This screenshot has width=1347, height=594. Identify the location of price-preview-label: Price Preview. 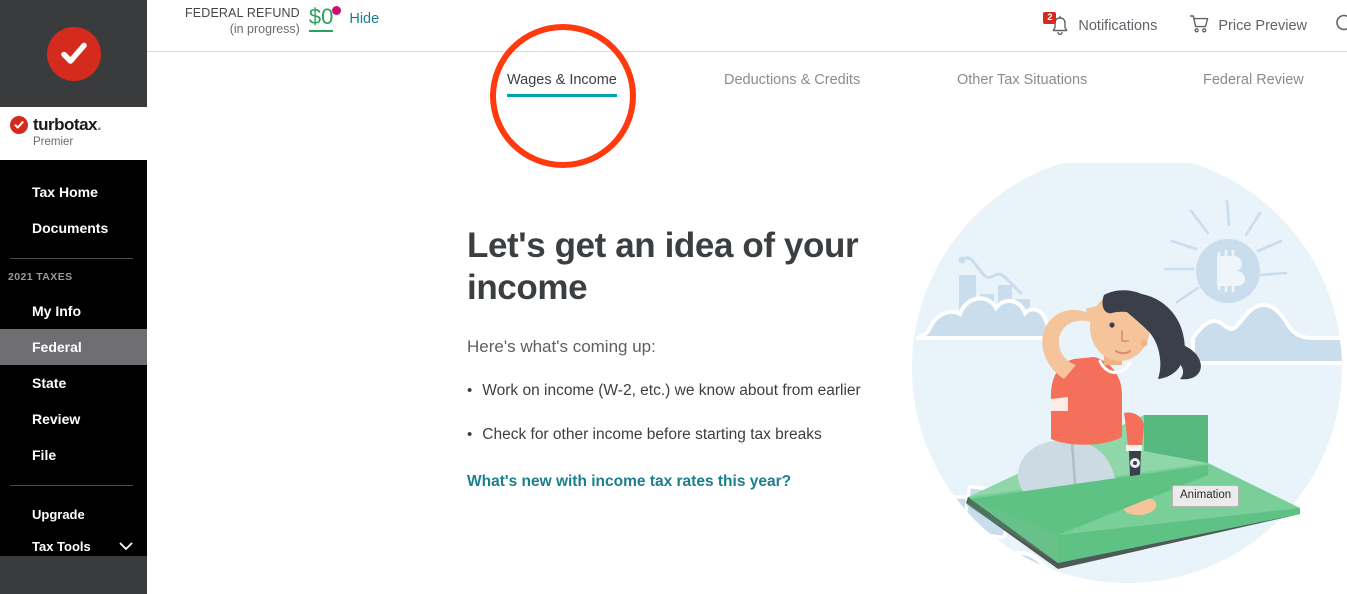
(1262, 26).